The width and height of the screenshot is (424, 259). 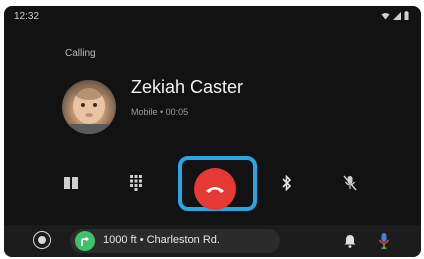 I want to click on mic-icon, so click(x=384, y=241).